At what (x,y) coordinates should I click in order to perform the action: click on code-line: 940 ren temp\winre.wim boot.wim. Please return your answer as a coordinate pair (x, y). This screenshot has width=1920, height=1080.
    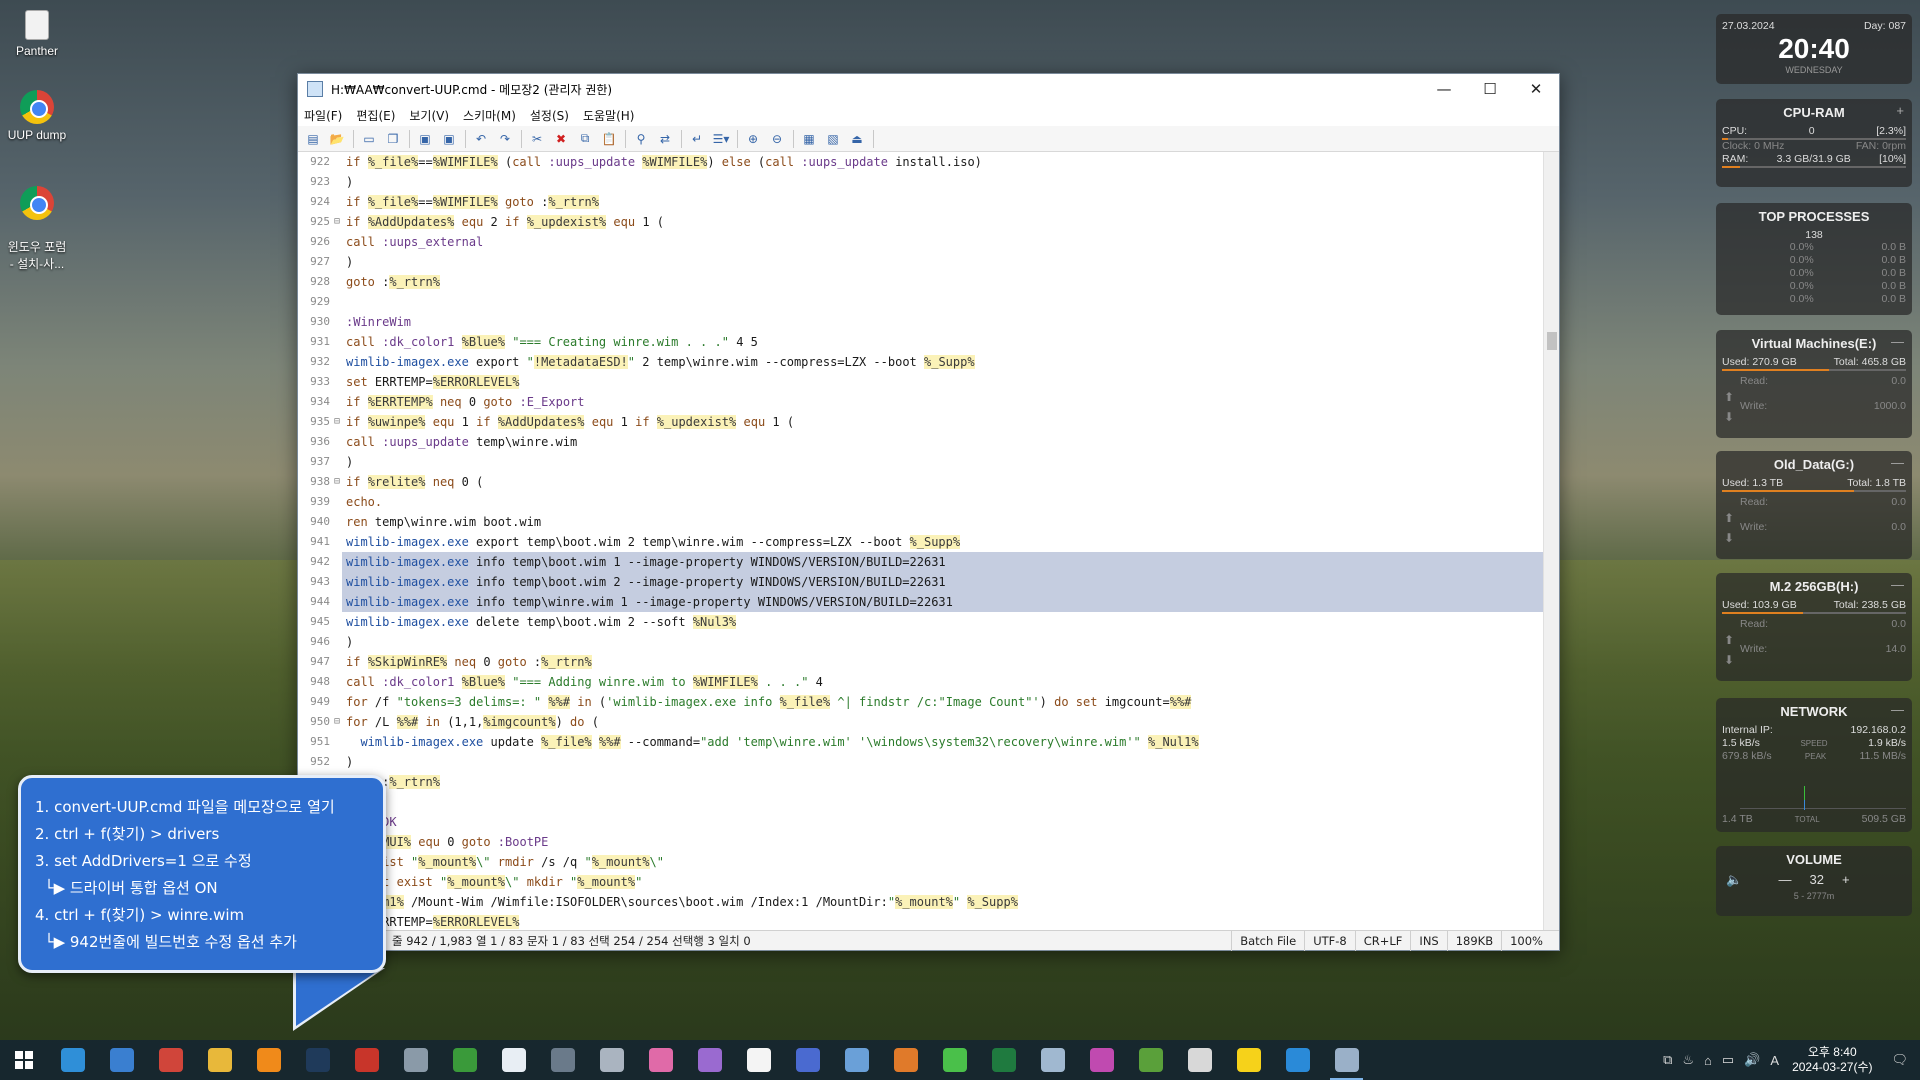
    Looking at the image, I should click on (921, 522).